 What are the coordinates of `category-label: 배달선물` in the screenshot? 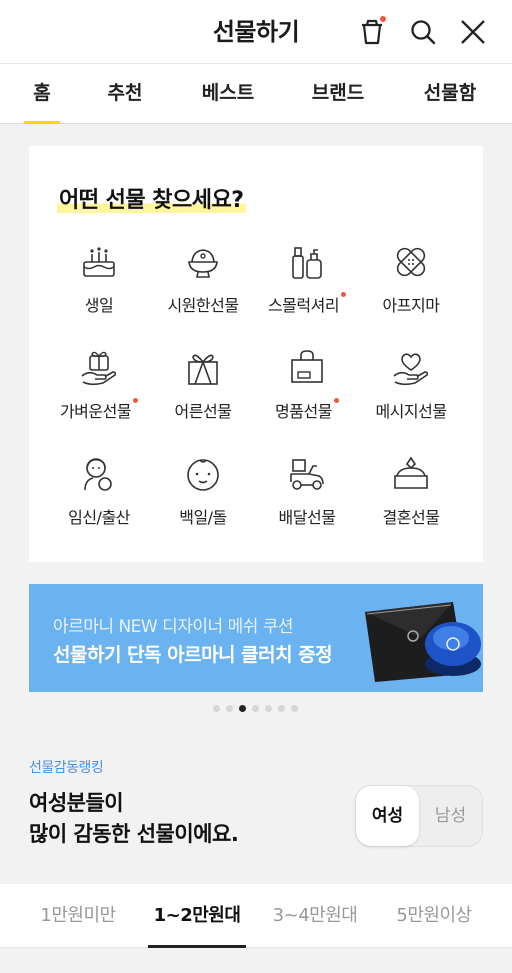 It's located at (307, 517).